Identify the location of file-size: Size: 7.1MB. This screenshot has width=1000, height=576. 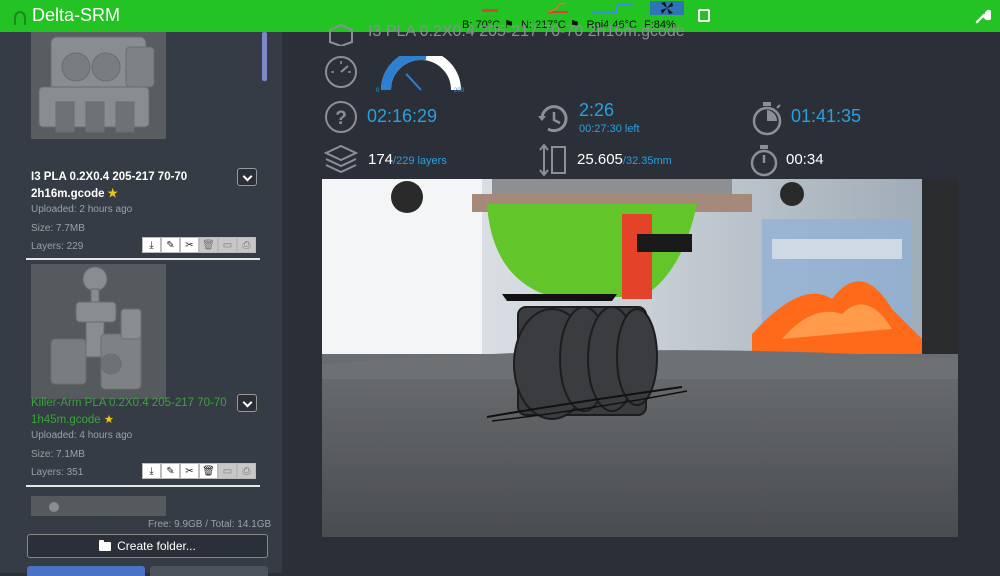
(58, 454).